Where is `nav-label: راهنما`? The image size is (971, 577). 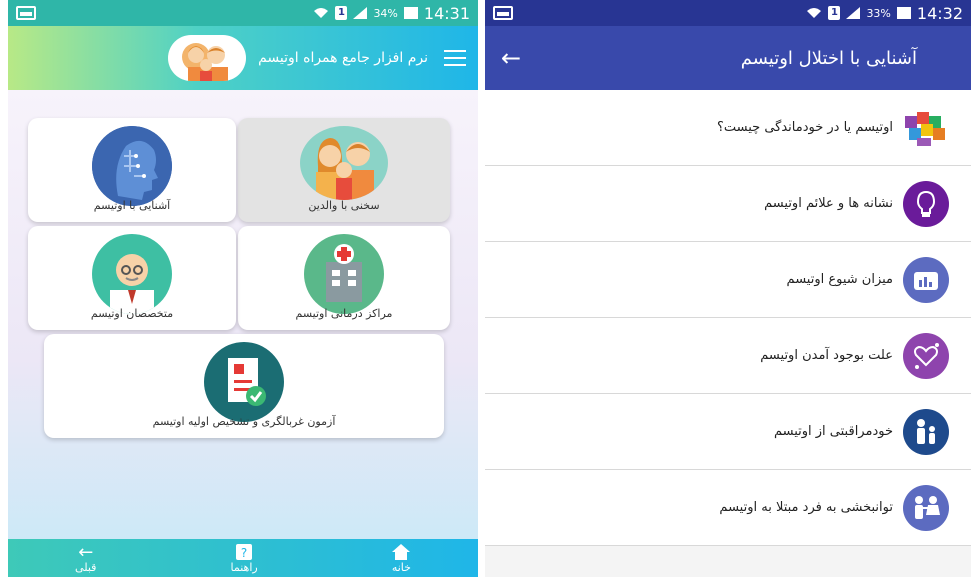
nav-label: راهنما is located at coordinates (244, 567).